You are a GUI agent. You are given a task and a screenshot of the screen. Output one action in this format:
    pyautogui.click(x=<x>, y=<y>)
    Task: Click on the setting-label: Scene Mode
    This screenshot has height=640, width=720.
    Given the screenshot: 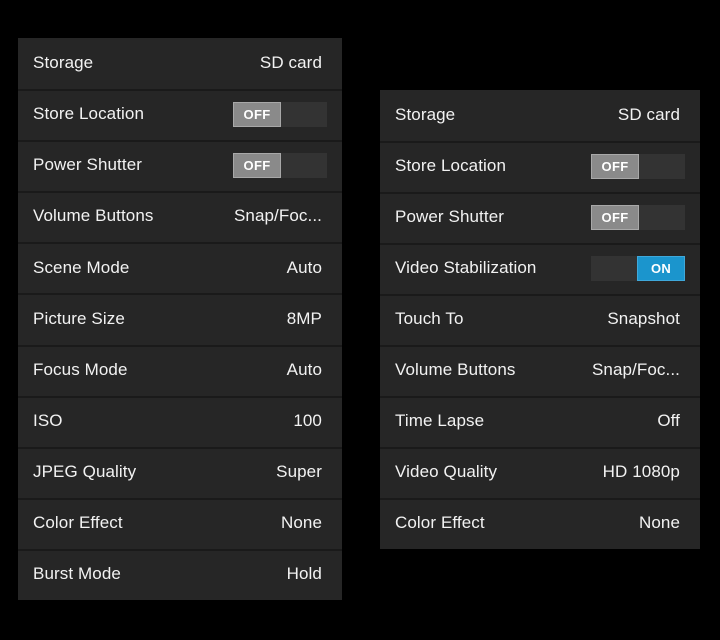 What is the action you would take?
    pyautogui.click(x=81, y=267)
    